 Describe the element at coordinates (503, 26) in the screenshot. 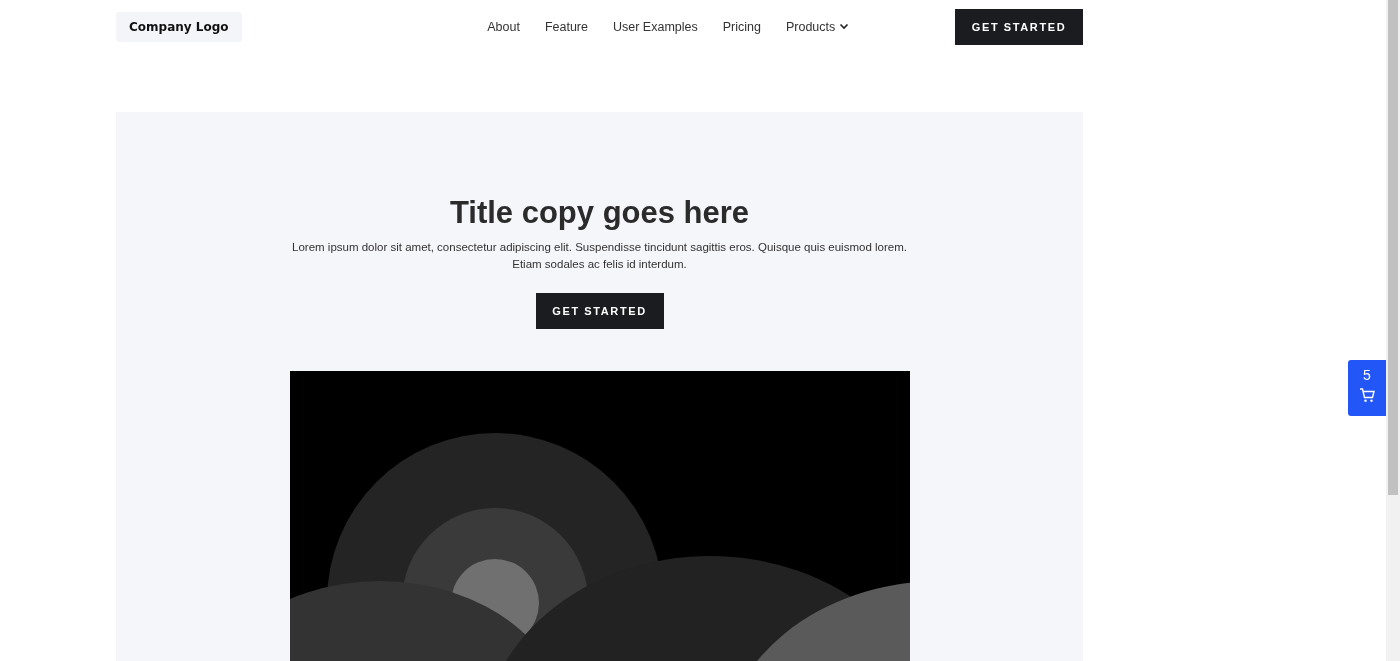

I see `nav-link: About` at that location.